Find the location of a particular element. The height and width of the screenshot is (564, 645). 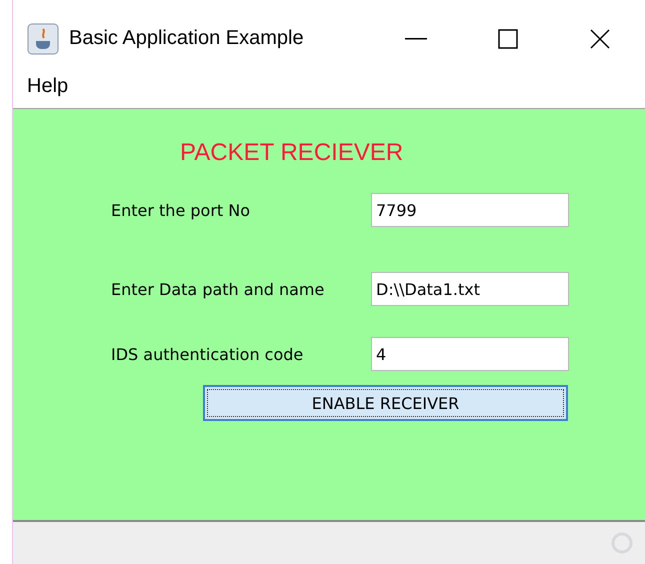

maximize-icon is located at coordinates (508, 38).